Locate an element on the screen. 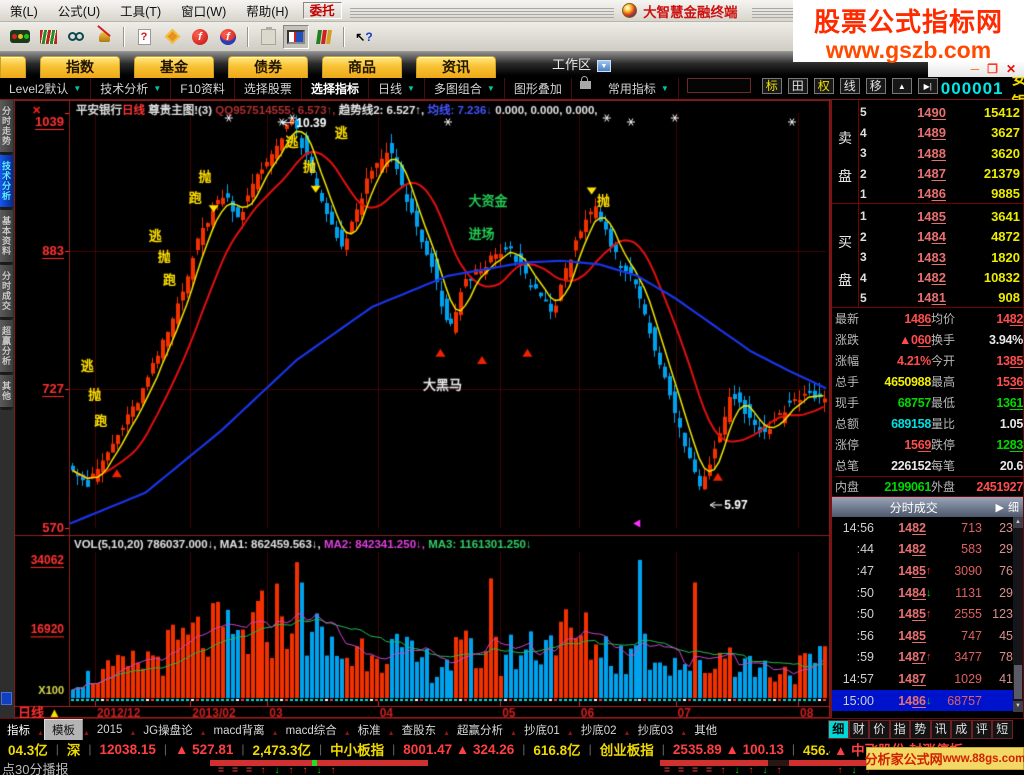  market-tab-指数: 指数 is located at coordinates (80, 67).